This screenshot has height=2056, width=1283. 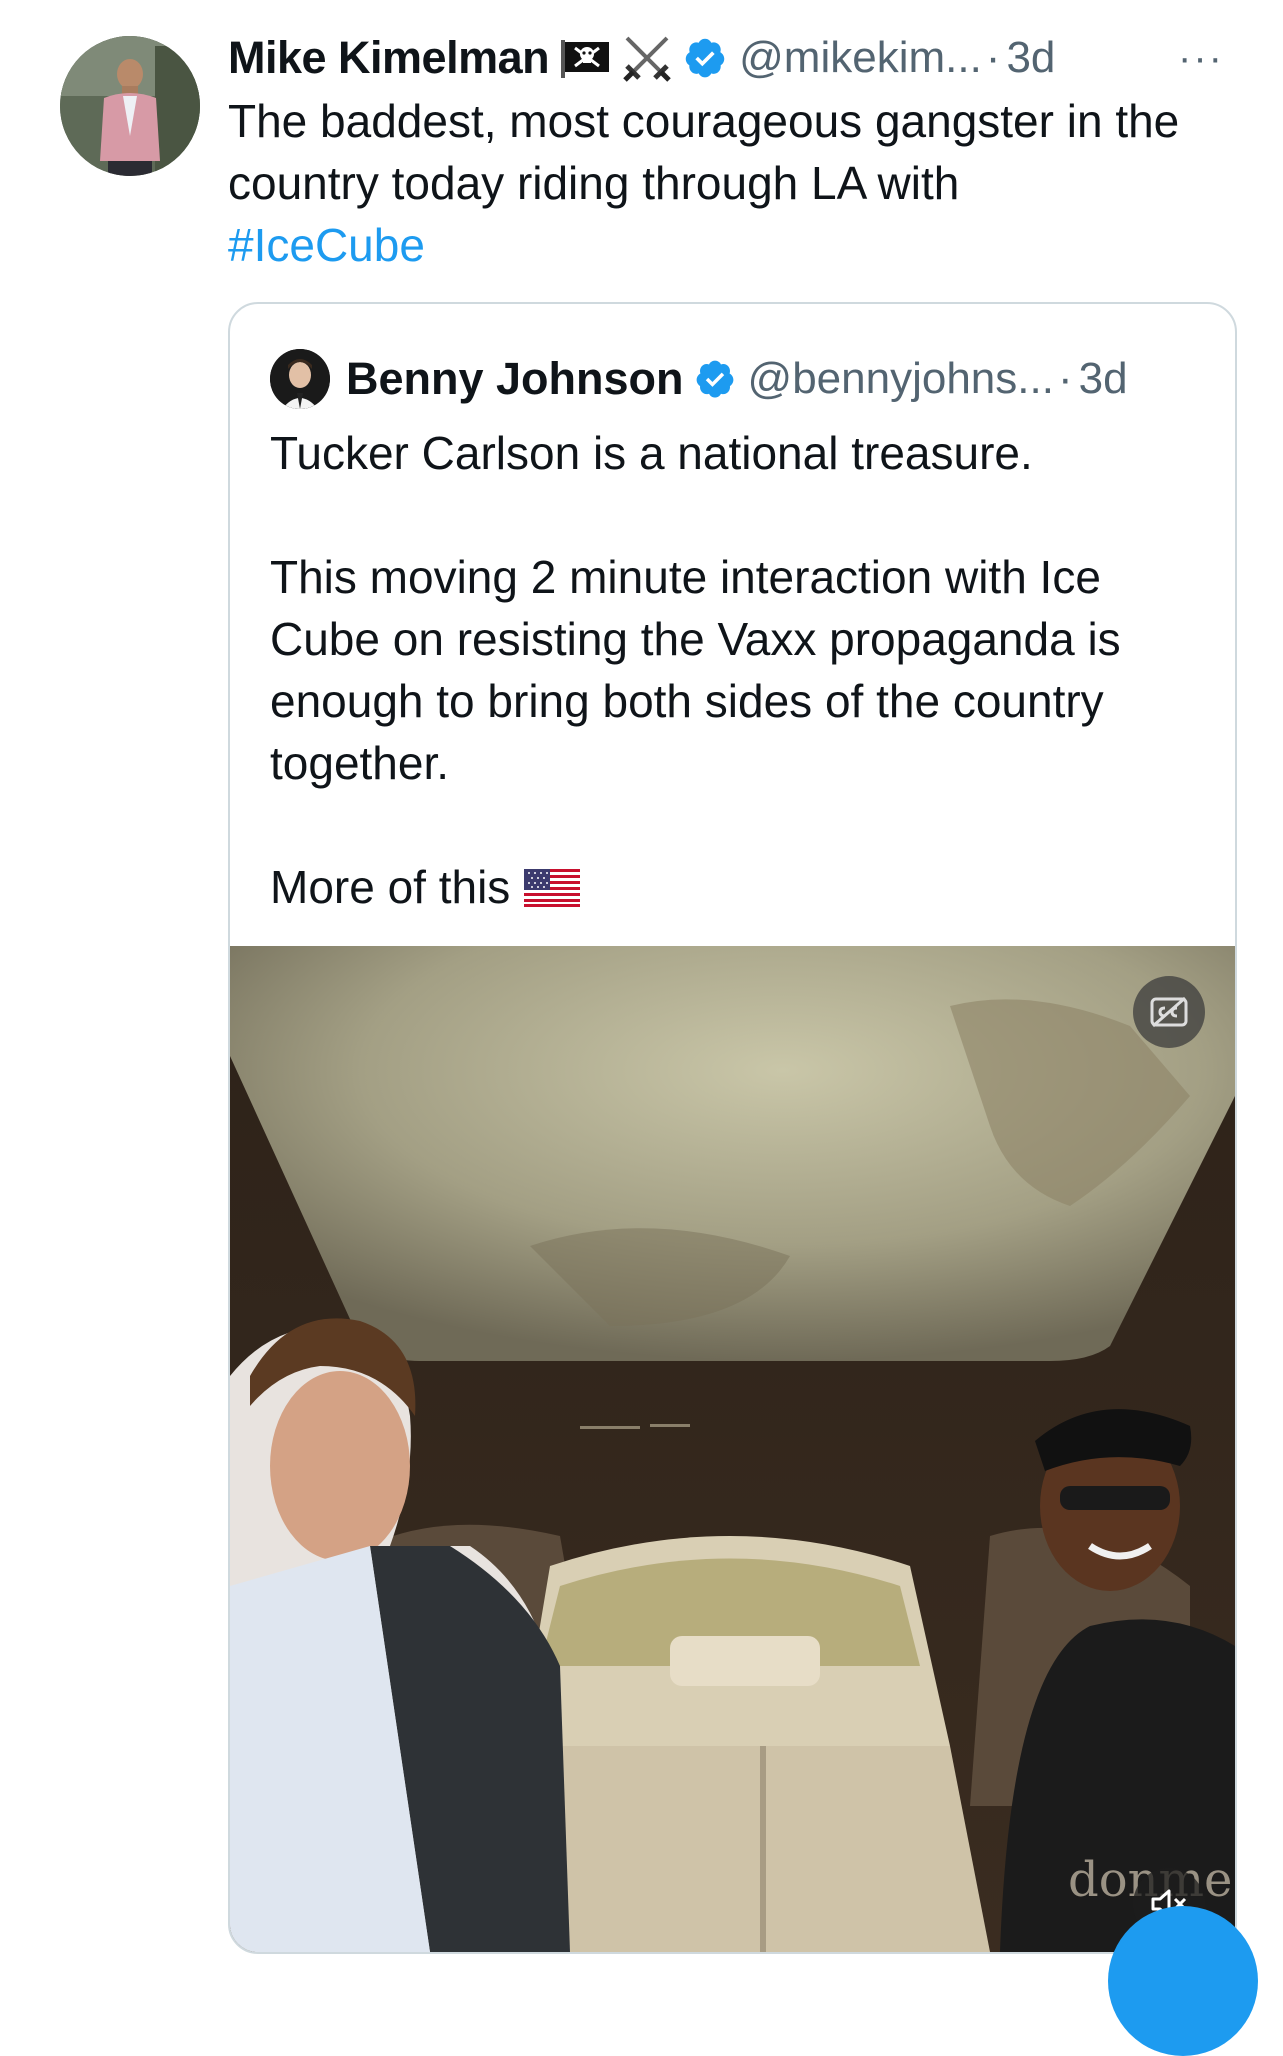 What do you see at coordinates (552, 891) in the screenshot?
I see `us-flag-icon` at bounding box center [552, 891].